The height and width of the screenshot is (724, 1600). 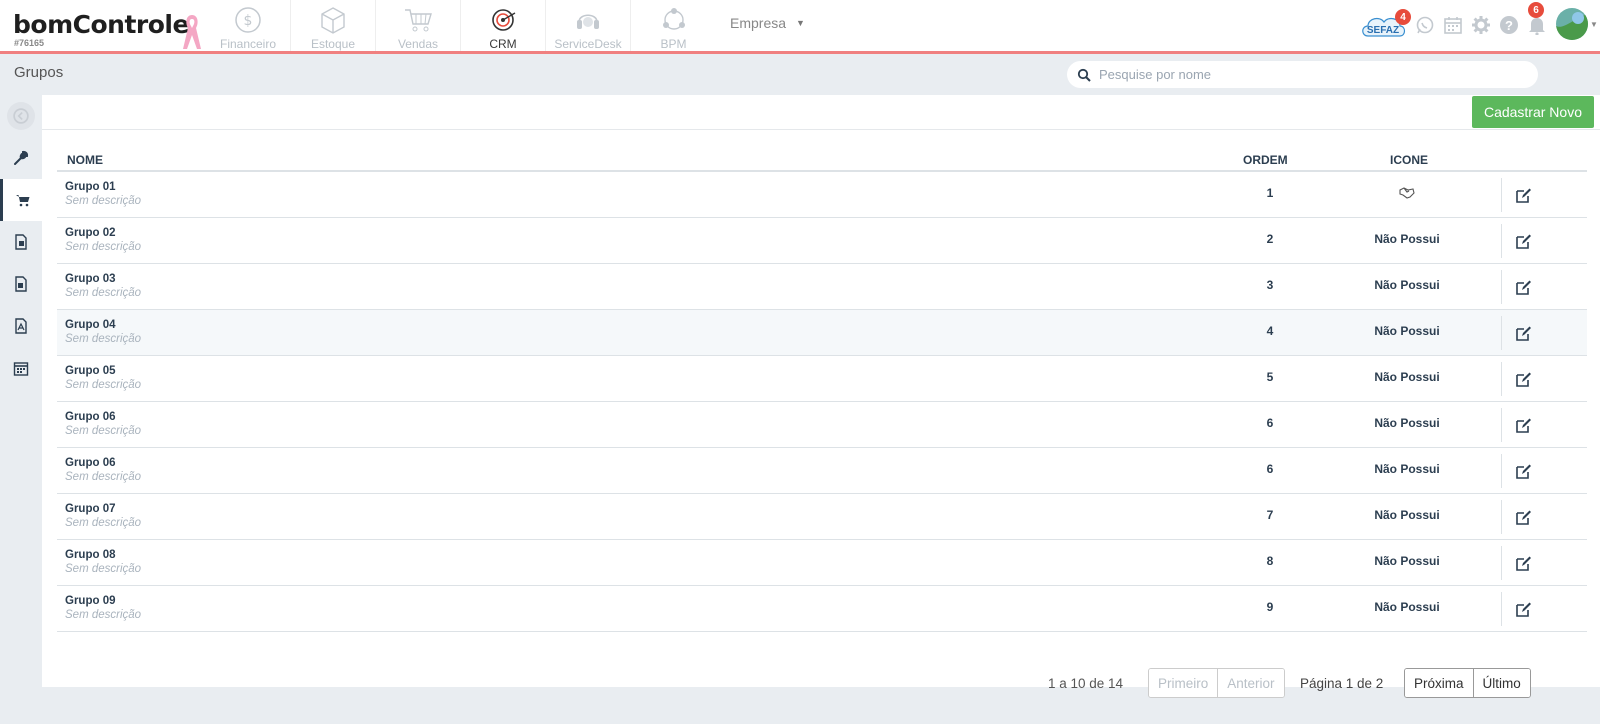 I want to click on process-icon, so click(x=673, y=19).